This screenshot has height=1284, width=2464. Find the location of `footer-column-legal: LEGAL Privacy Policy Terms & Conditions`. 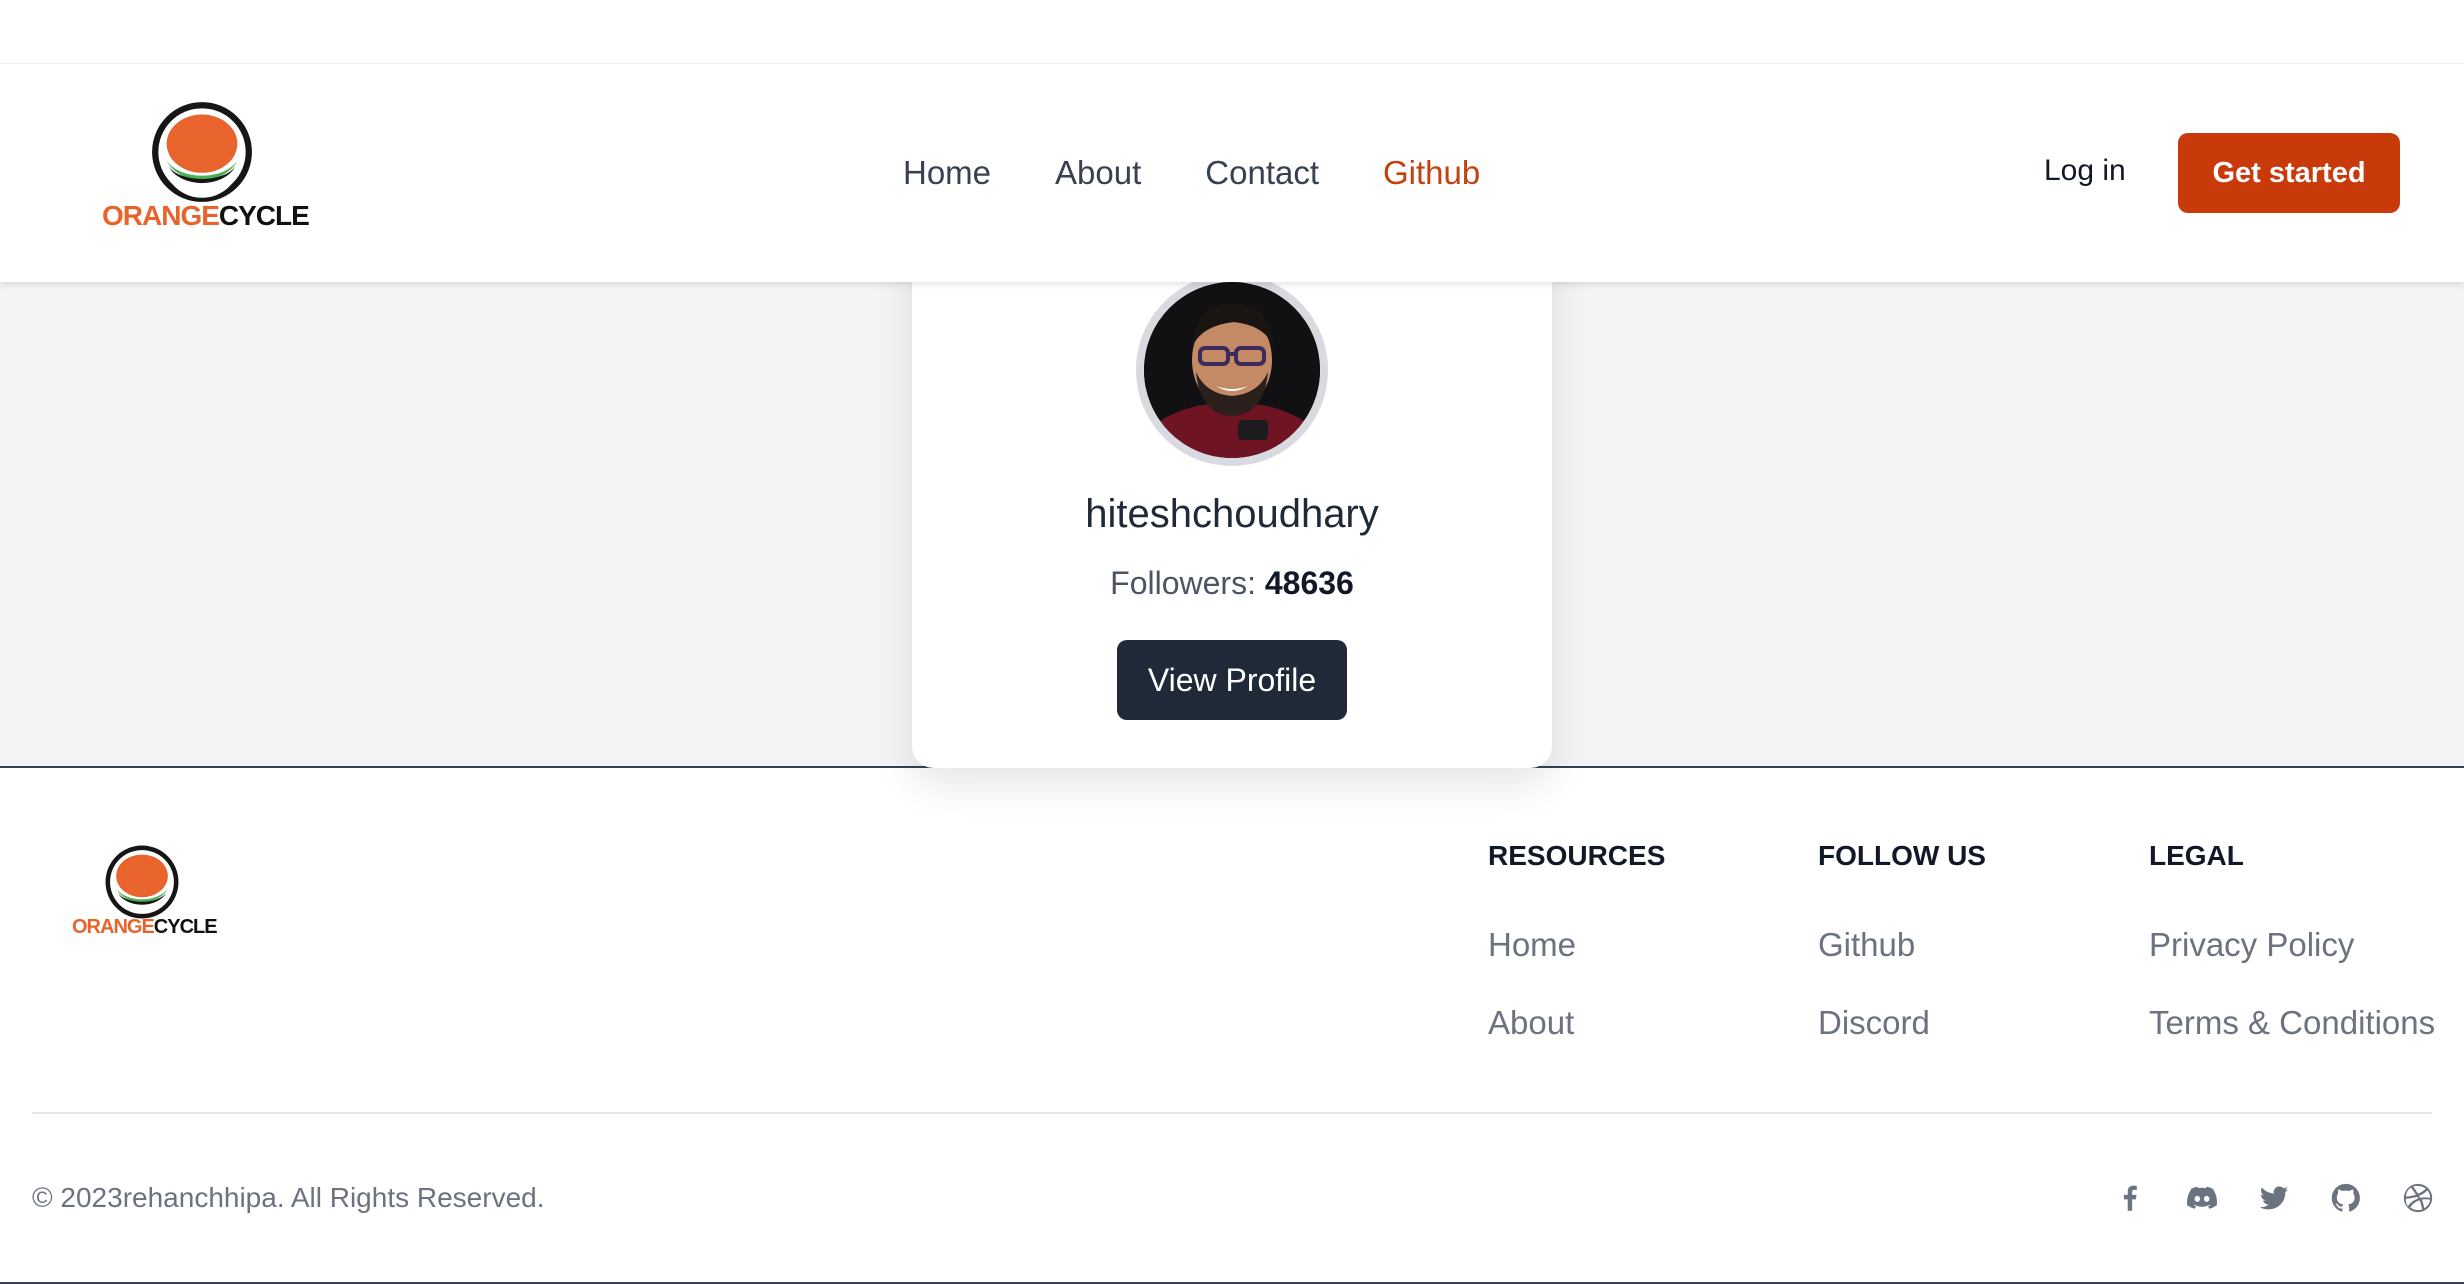

footer-column-legal: LEGAL Privacy Policy Terms & Conditions is located at coordinates (2292, 961).